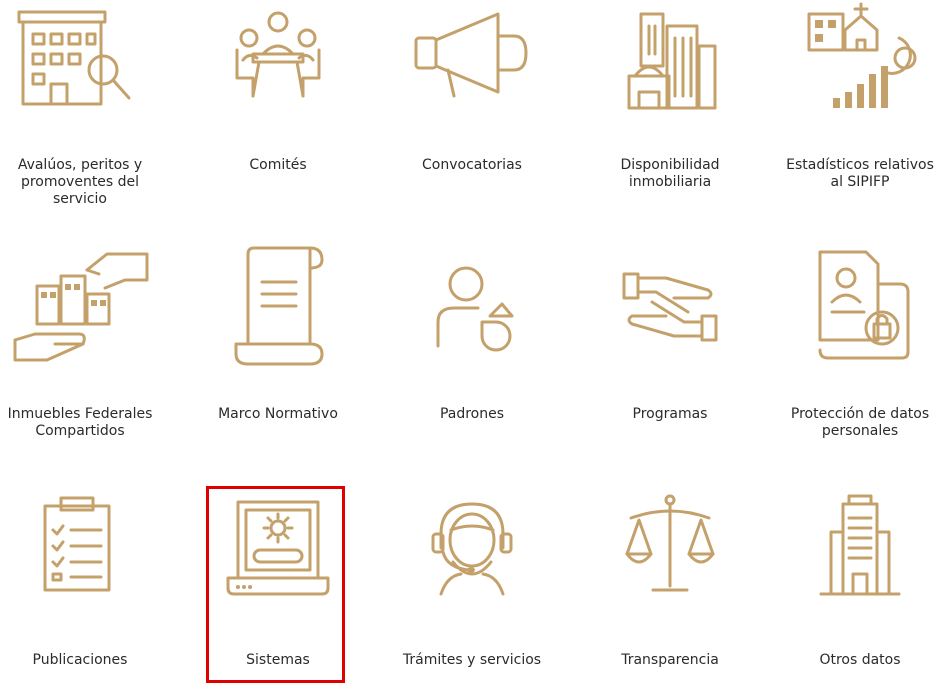 Image resolution: width=943 pixels, height=683 pixels. I want to click on megaphone-icon, so click(472, 55).